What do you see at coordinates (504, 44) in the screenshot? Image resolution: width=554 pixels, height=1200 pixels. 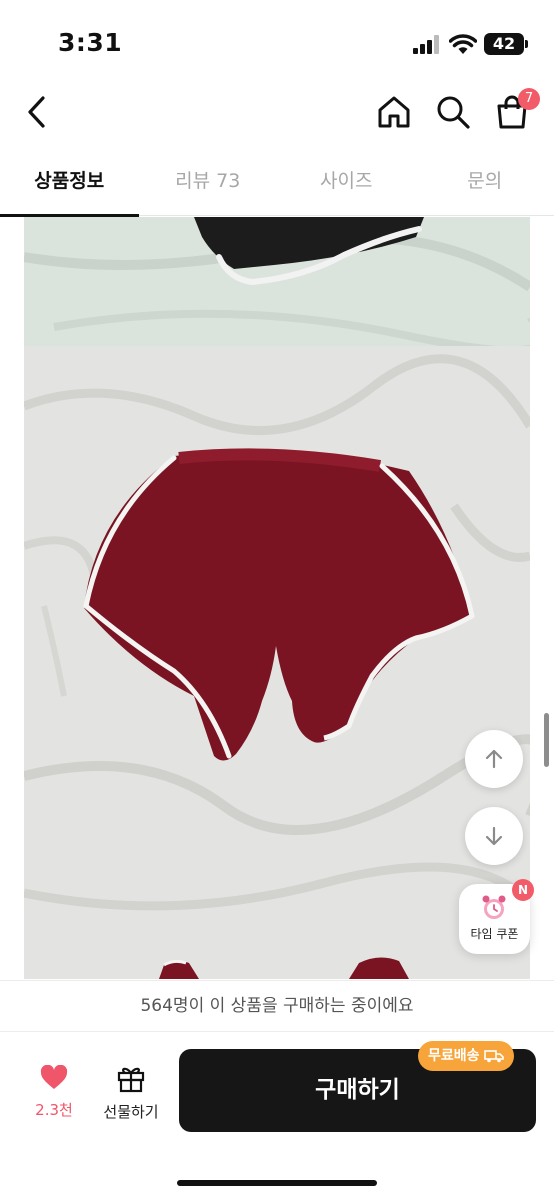 I see `battery-indicator: 42` at bounding box center [504, 44].